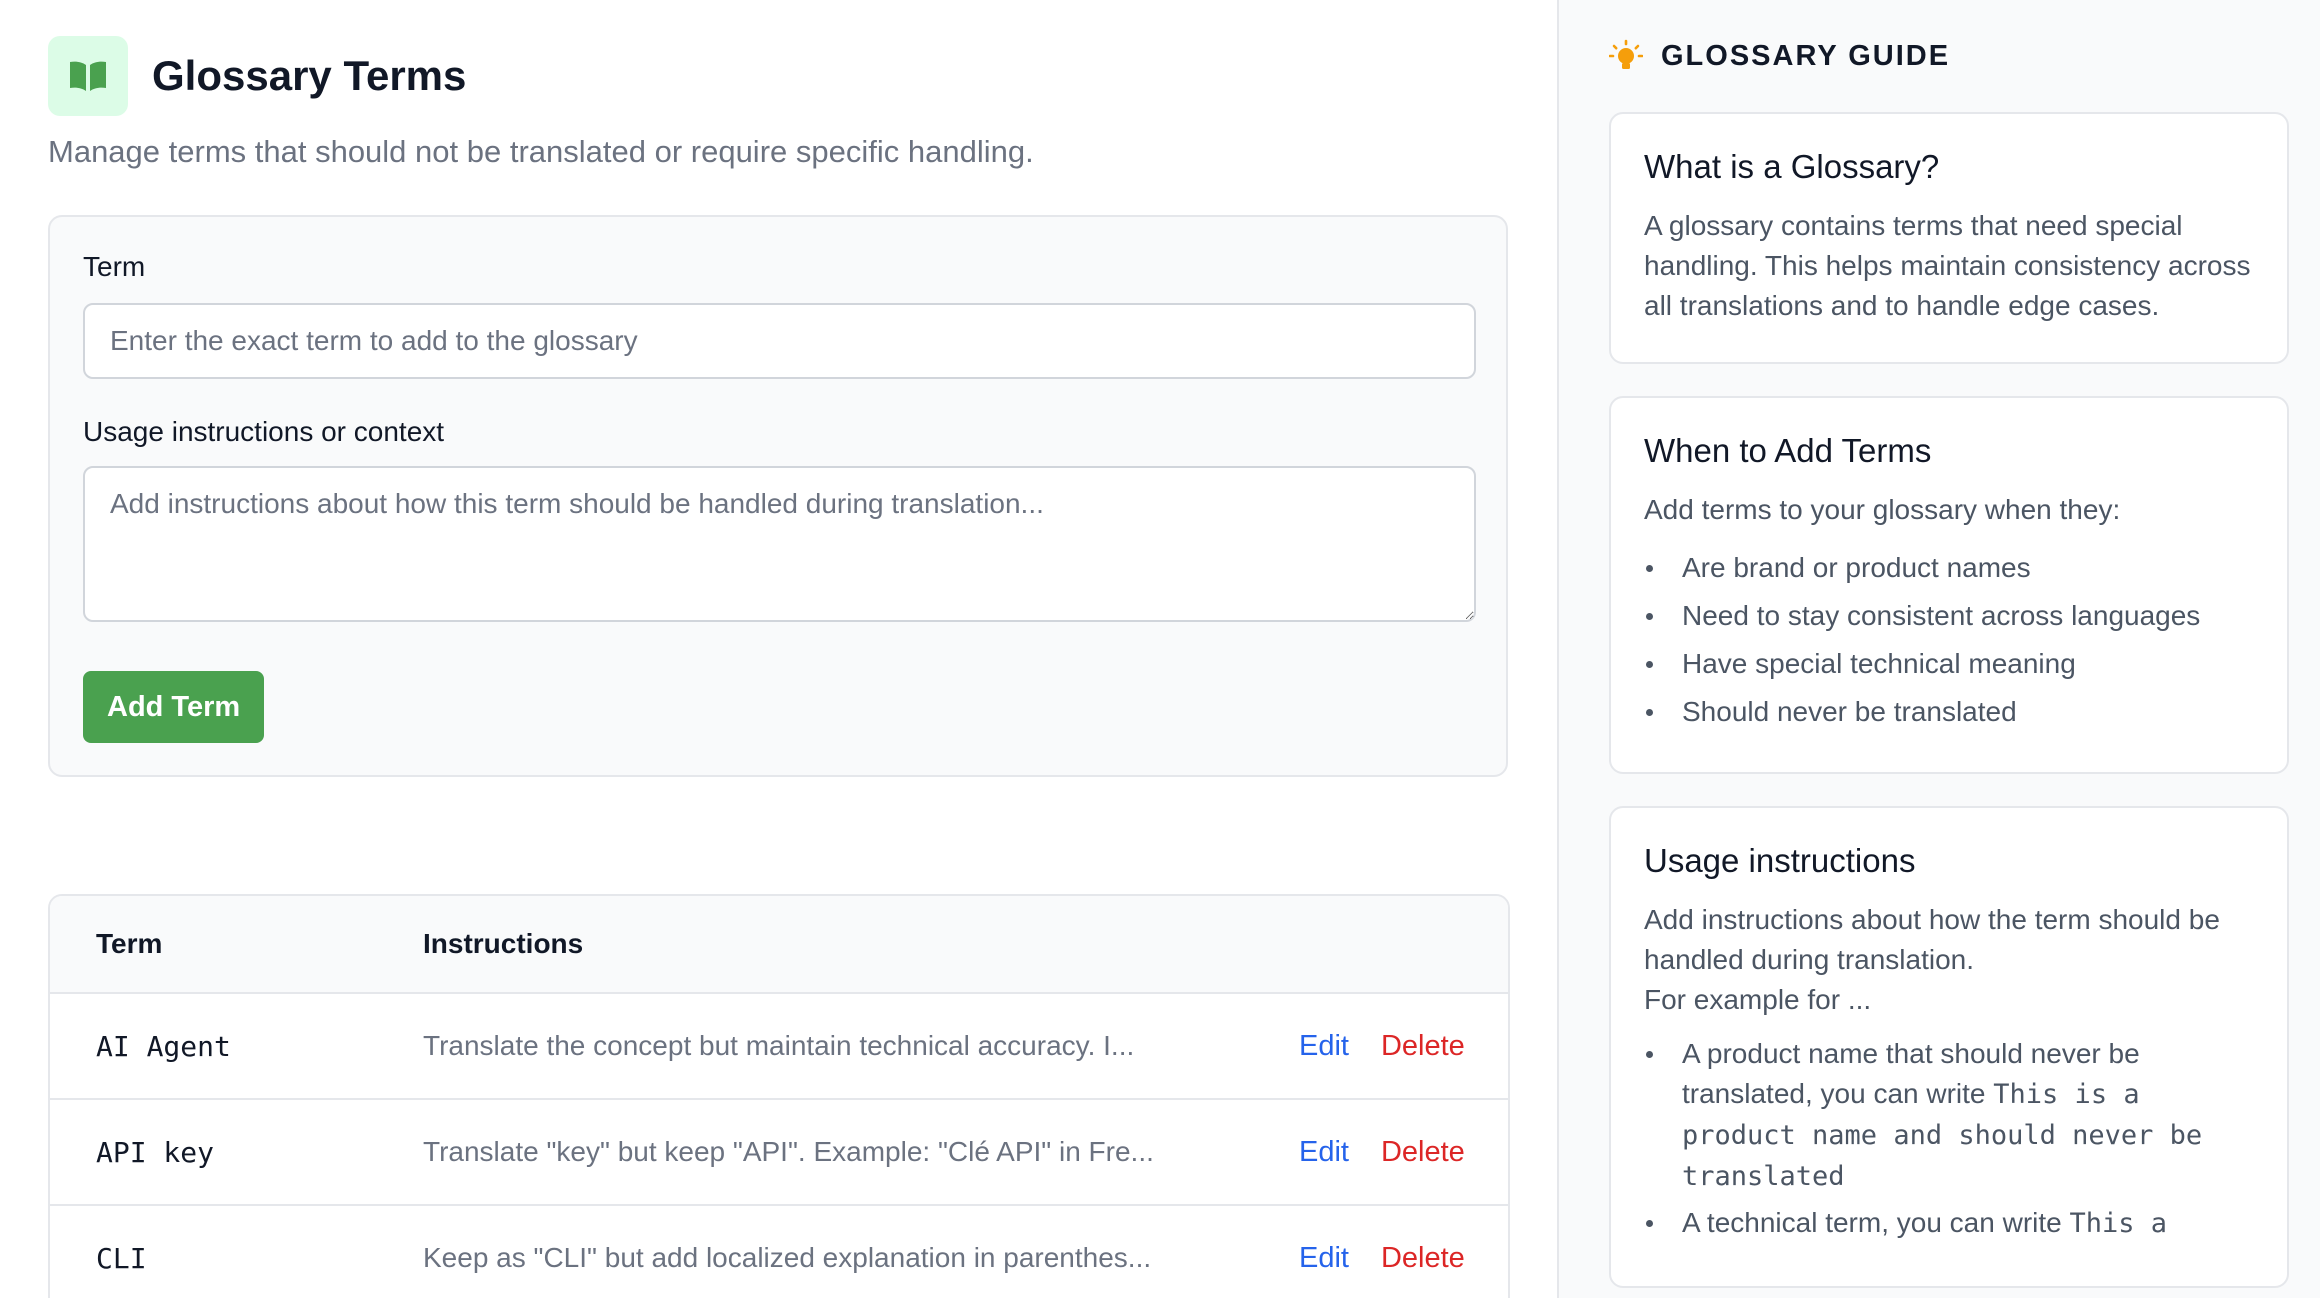  Describe the element at coordinates (1882, 509) in the screenshot. I see `card-text: Add terms to your glossary when they:` at that location.